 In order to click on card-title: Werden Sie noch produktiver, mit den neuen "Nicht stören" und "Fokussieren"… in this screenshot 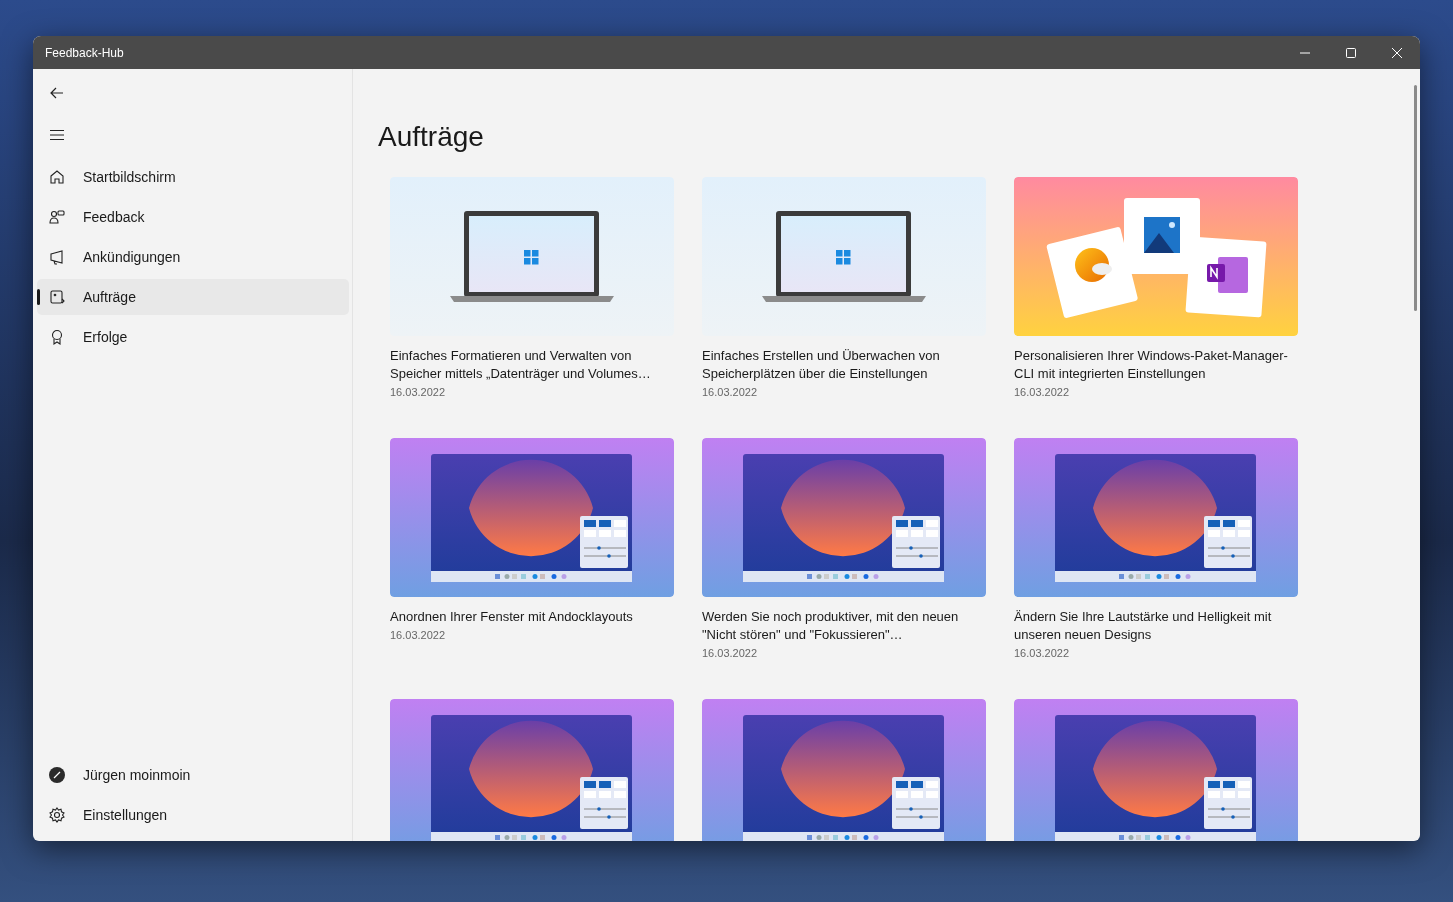, I will do `click(848, 626)`.